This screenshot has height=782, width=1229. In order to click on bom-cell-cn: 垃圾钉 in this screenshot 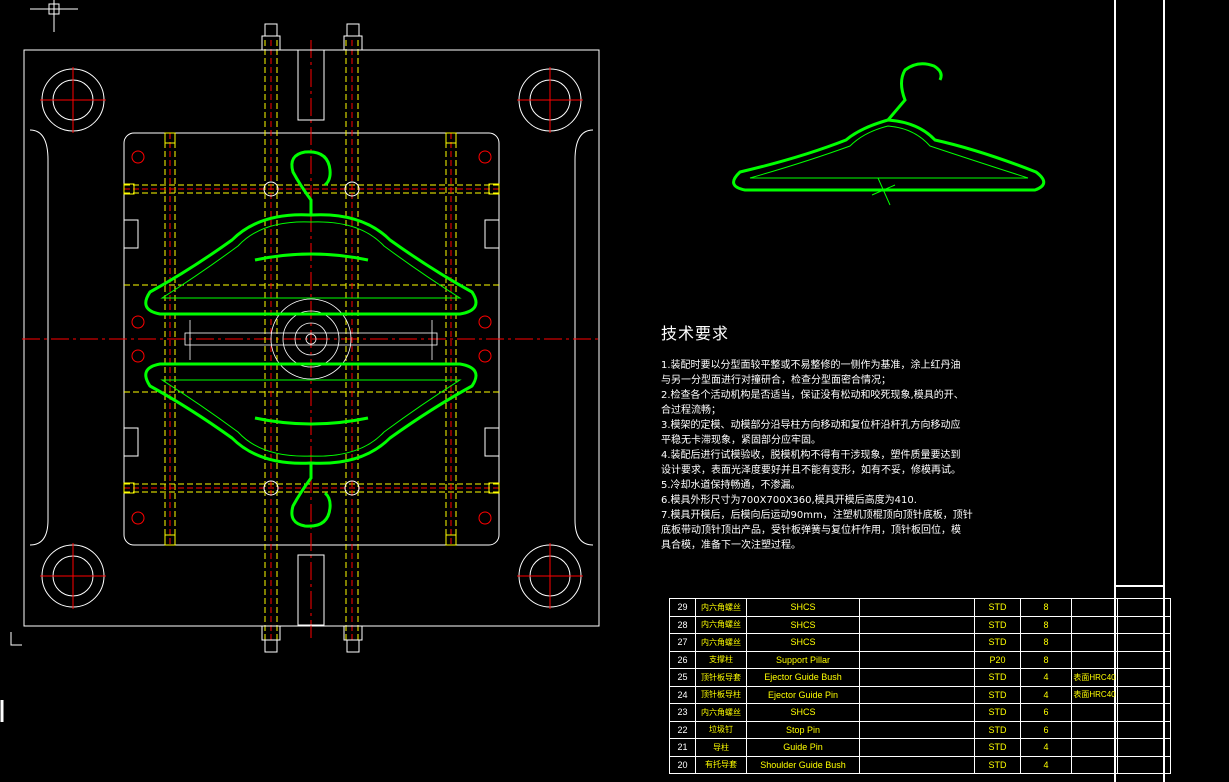, I will do `click(721, 729)`.